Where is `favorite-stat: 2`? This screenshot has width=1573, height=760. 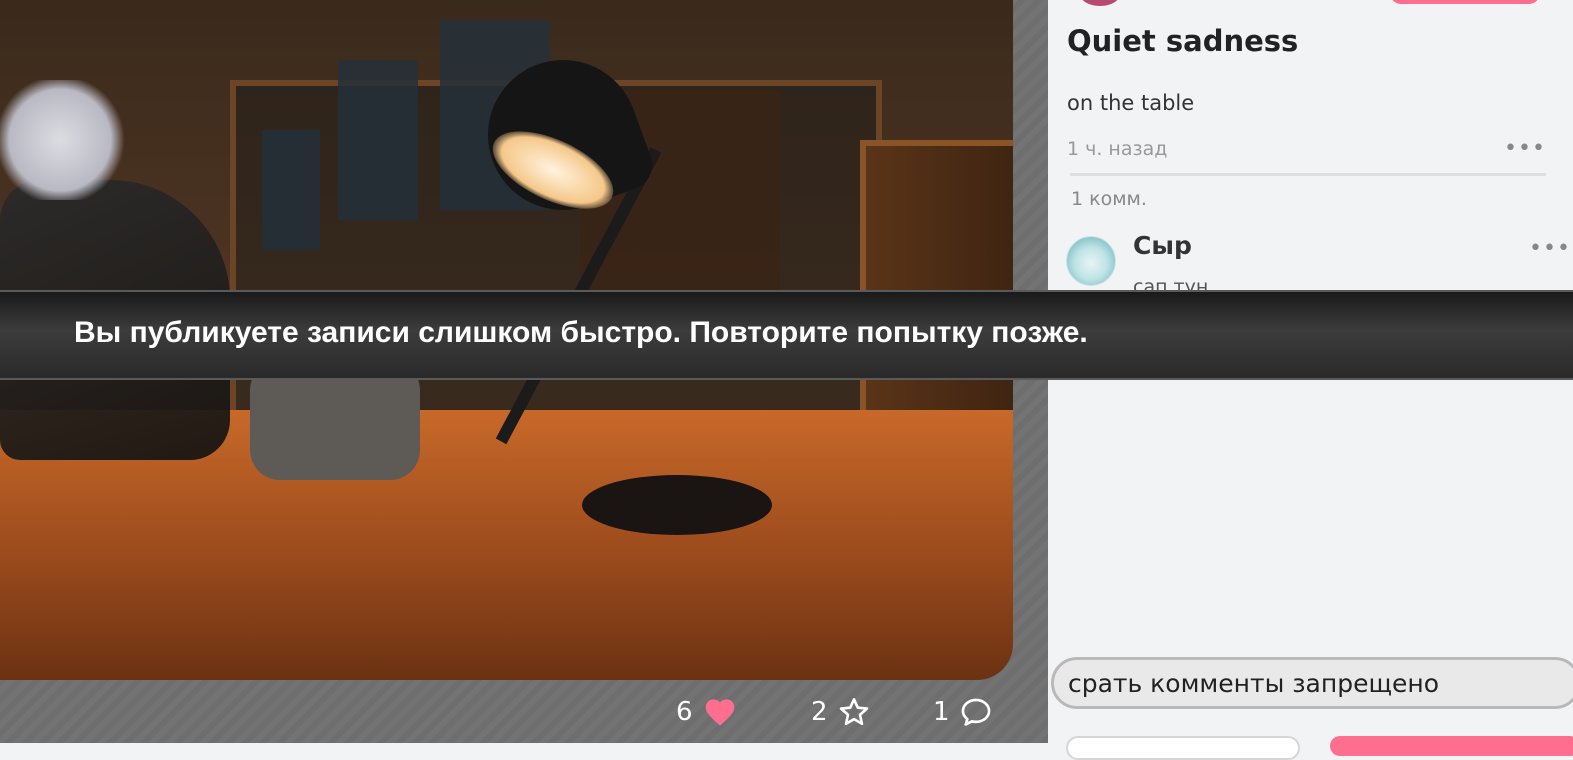 favorite-stat: 2 is located at coordinates (840, 712).